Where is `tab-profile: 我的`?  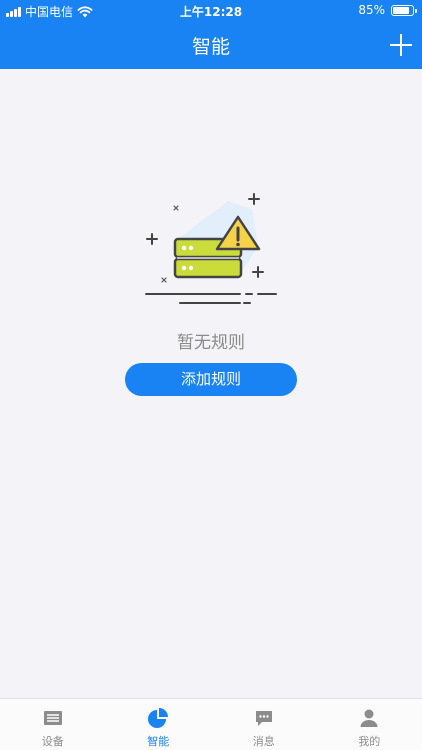 tab-profile: 我的 is located at coordinates (369, 724).